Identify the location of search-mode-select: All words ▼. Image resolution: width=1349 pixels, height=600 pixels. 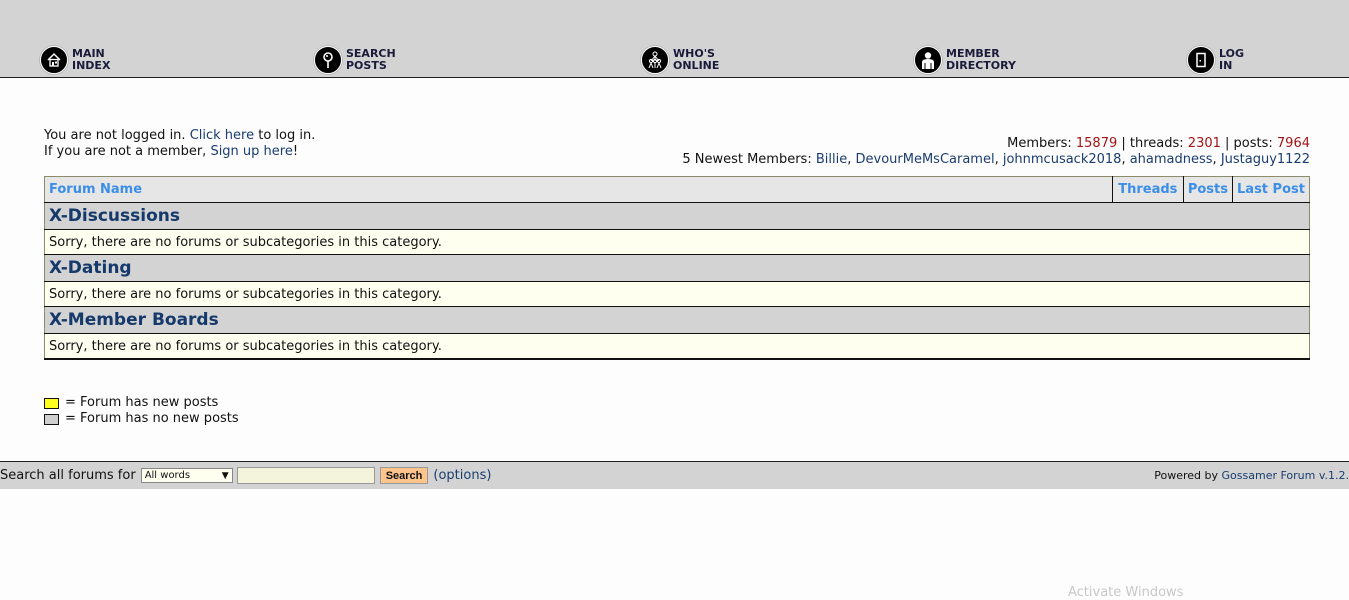
(186, 475).